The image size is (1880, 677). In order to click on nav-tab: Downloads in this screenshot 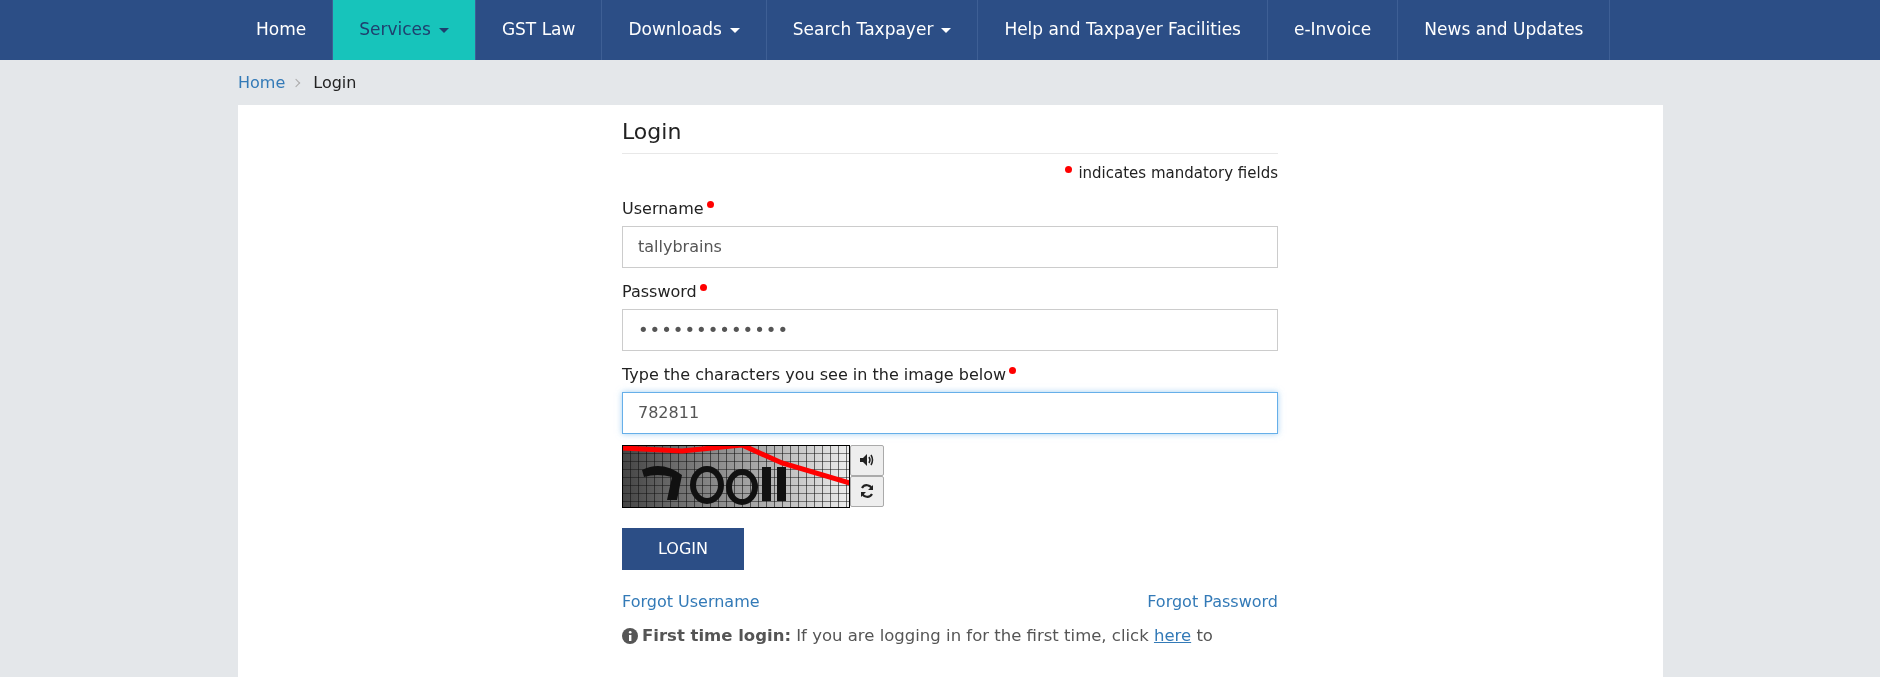, I will do `click(684, 30)`.